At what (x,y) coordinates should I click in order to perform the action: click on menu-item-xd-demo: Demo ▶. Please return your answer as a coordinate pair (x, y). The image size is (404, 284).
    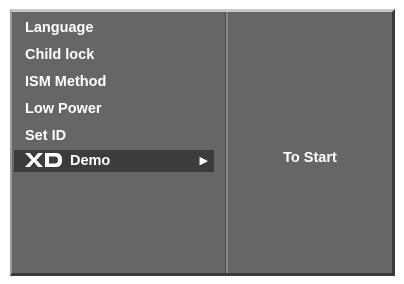
    Looking at the image, I should click on (114, 161).